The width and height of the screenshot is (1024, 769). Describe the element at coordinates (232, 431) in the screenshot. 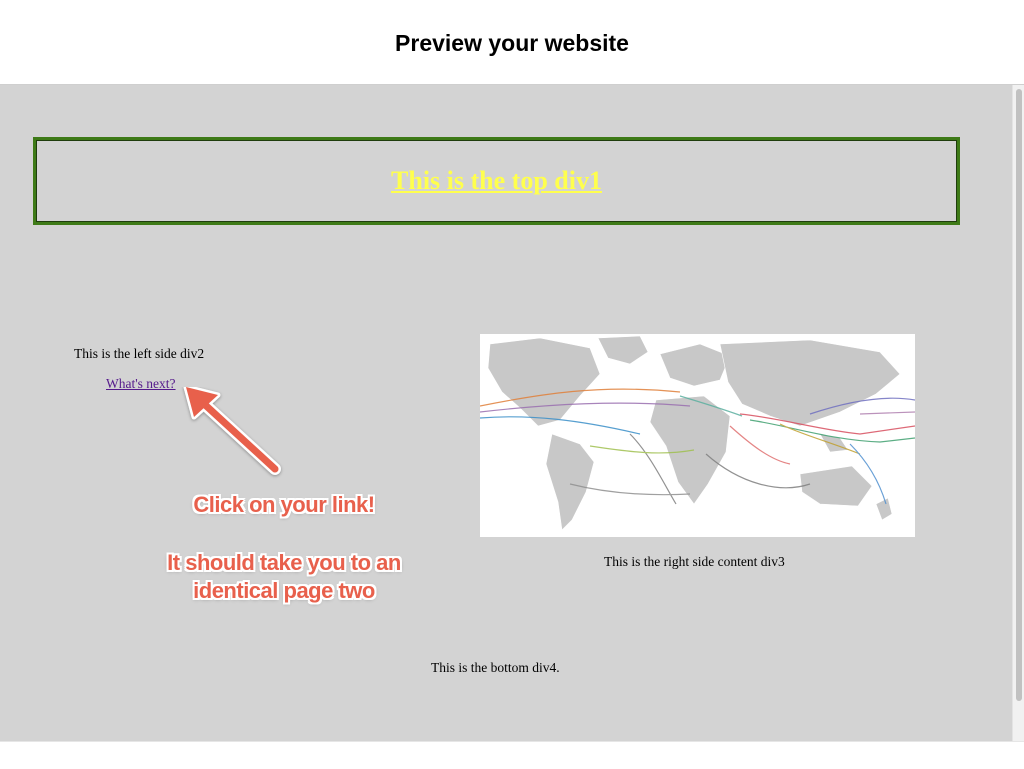

I see `arrow-icon` at that location.